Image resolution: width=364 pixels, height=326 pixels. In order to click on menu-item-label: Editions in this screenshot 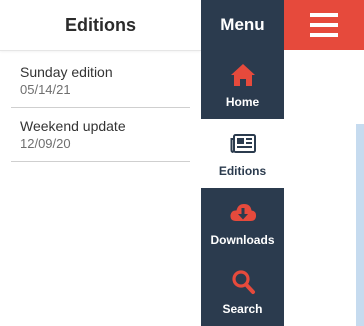, I will do `click(242, 170)`.